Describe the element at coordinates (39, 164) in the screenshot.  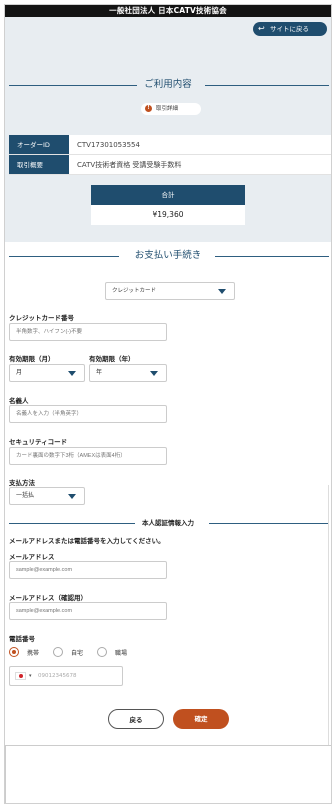
I see `summary-label: 取引概要` at that location.